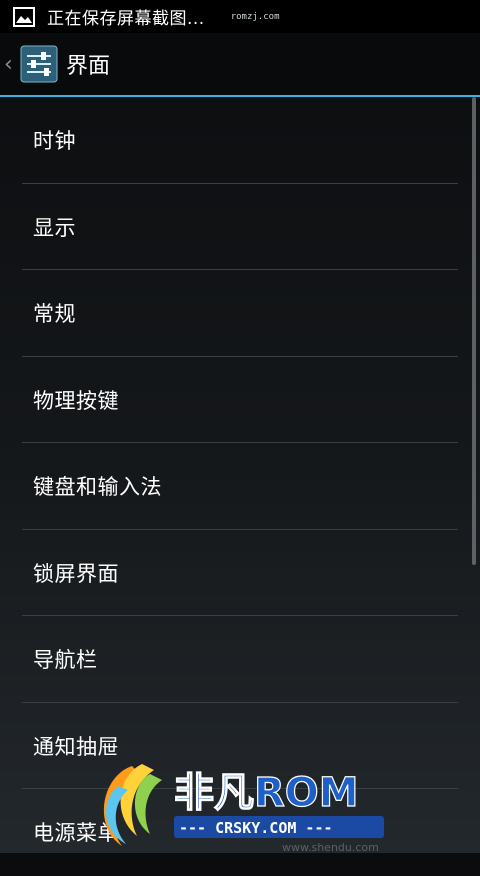  What do you see at coordinates (255, 16) in the screenshot?
I see `watermark-text: romzj.com` at bounding box center [255, 16].